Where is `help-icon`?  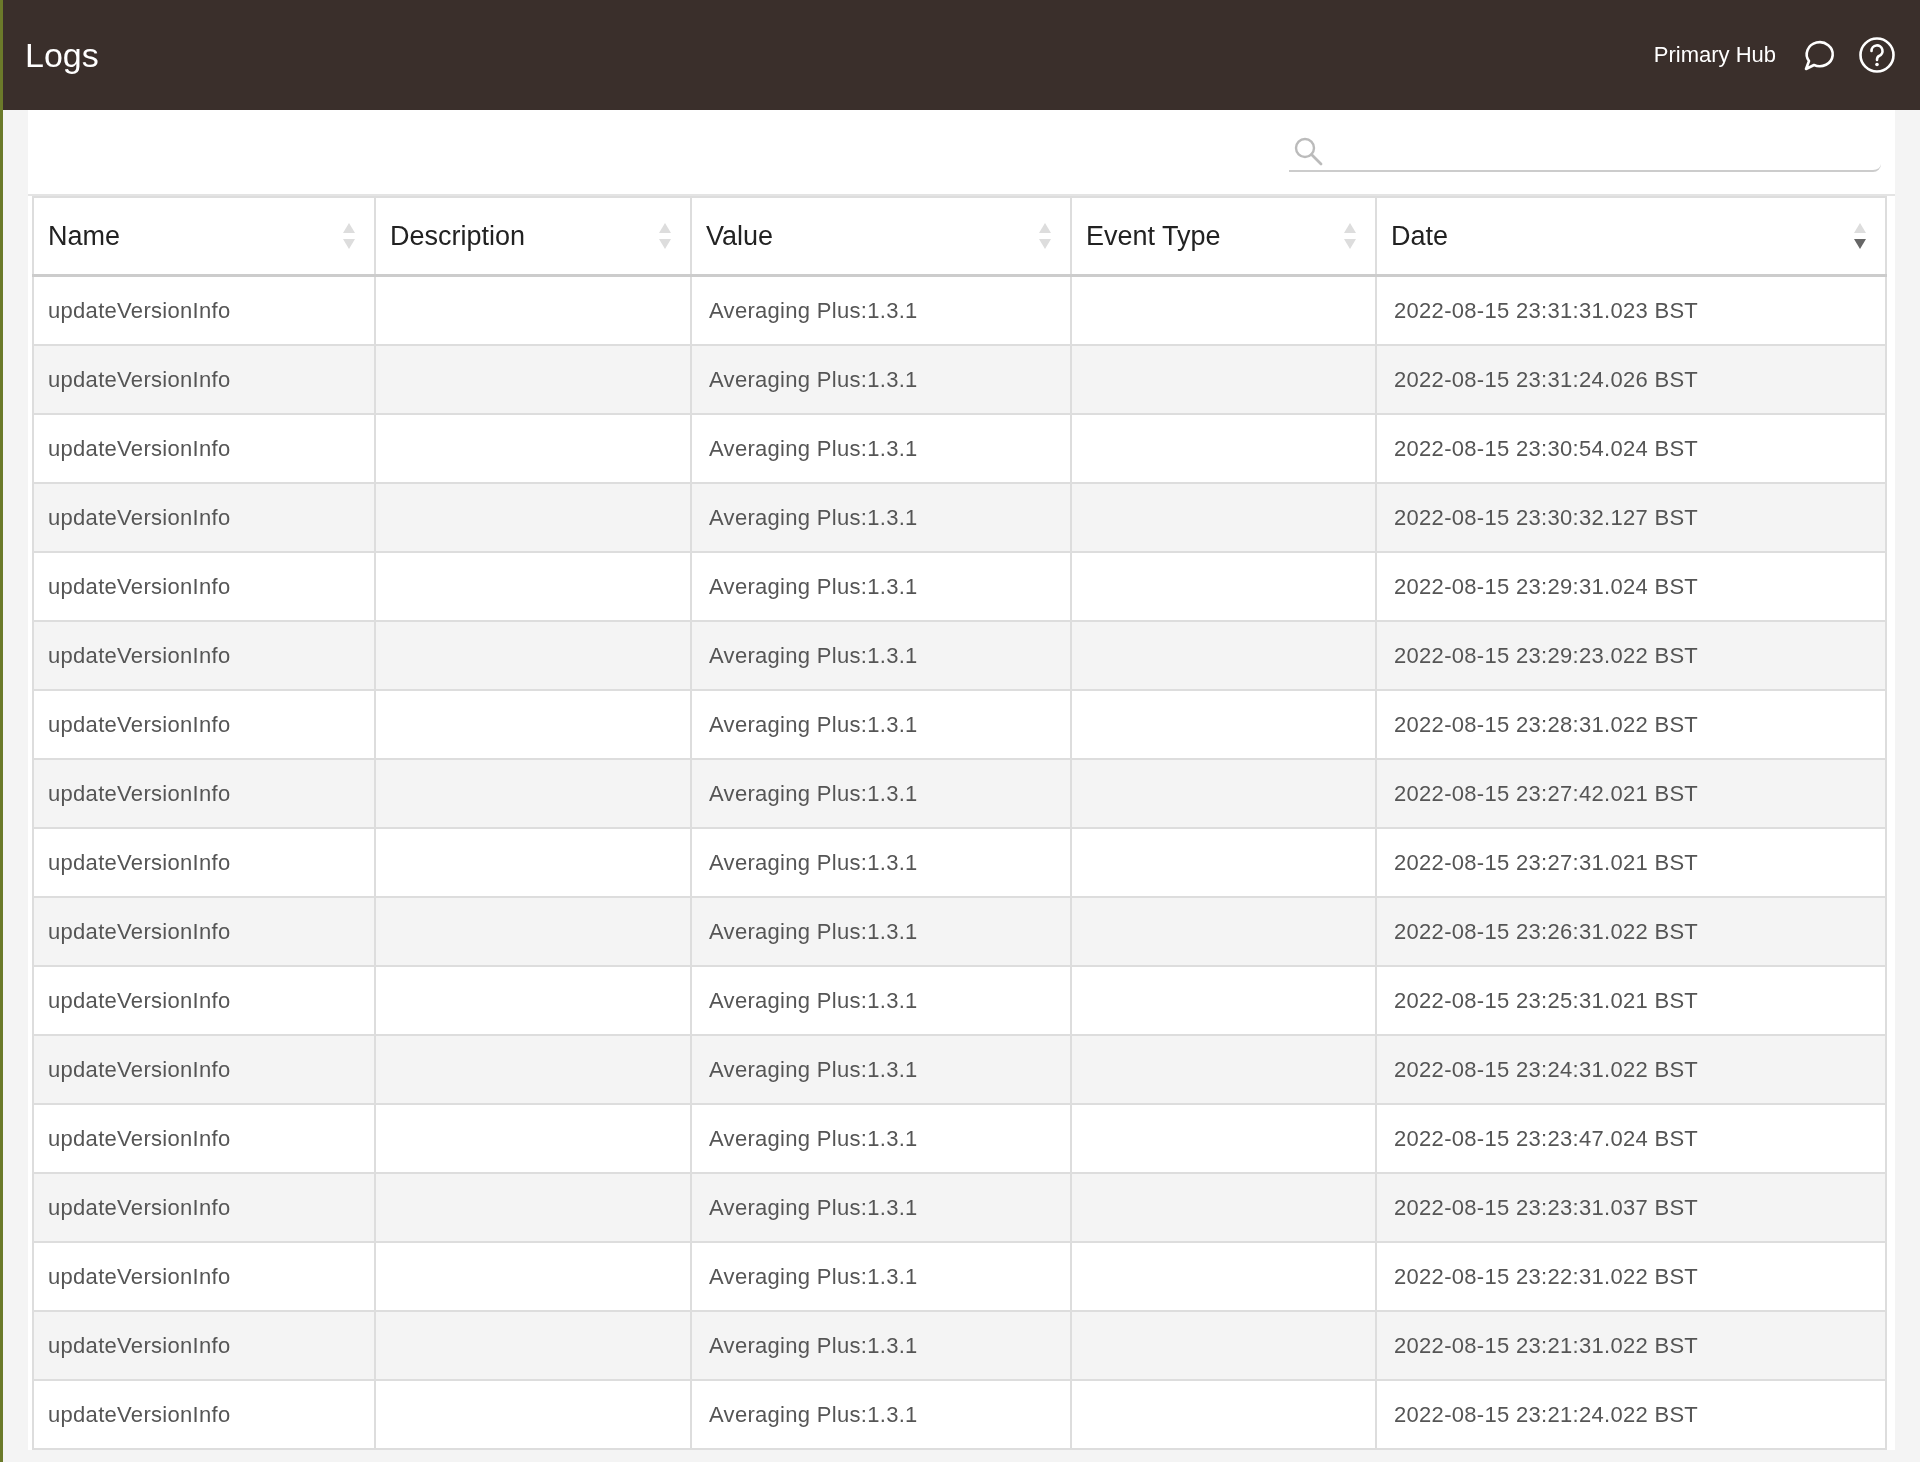 help-icon is located at coordinates (1877, 55).